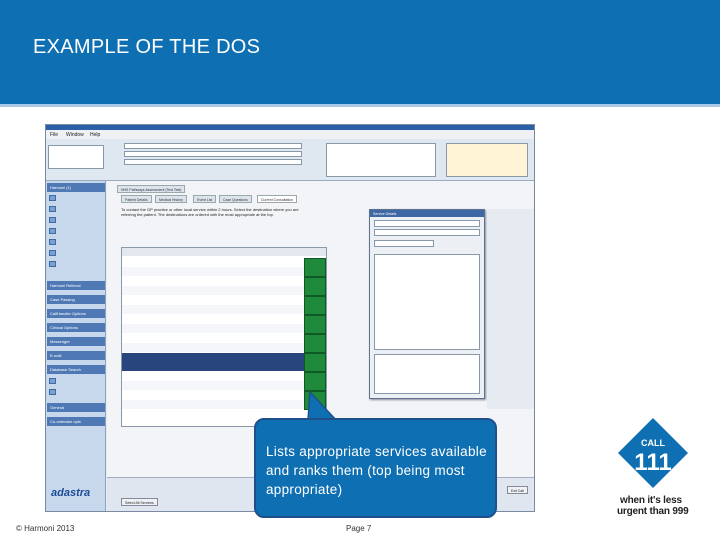 The height and width of the screenshot is (540, 720). I want to click on opening-times-table, so click(427, 374).